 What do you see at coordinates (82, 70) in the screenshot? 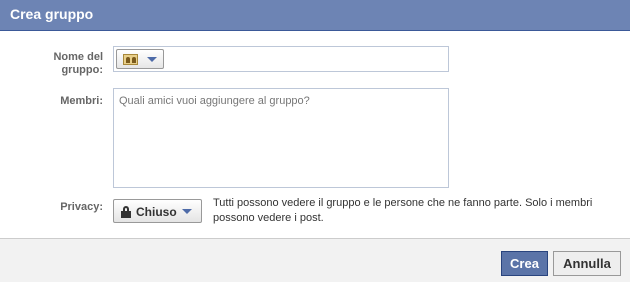
I see `group-name-label-line2: gruppo:` at bounding box center [82, 70].